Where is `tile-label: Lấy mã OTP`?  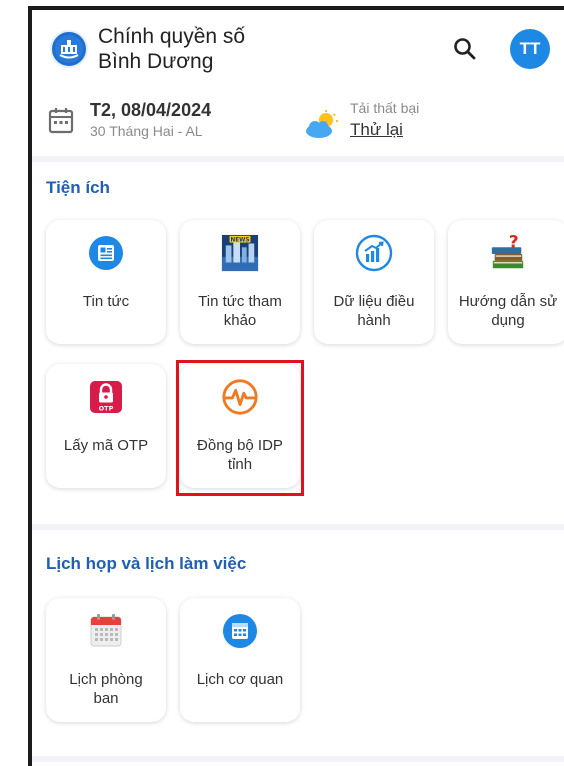 tile-label: Lấy mã OTP is located at coordinates (106, 445).